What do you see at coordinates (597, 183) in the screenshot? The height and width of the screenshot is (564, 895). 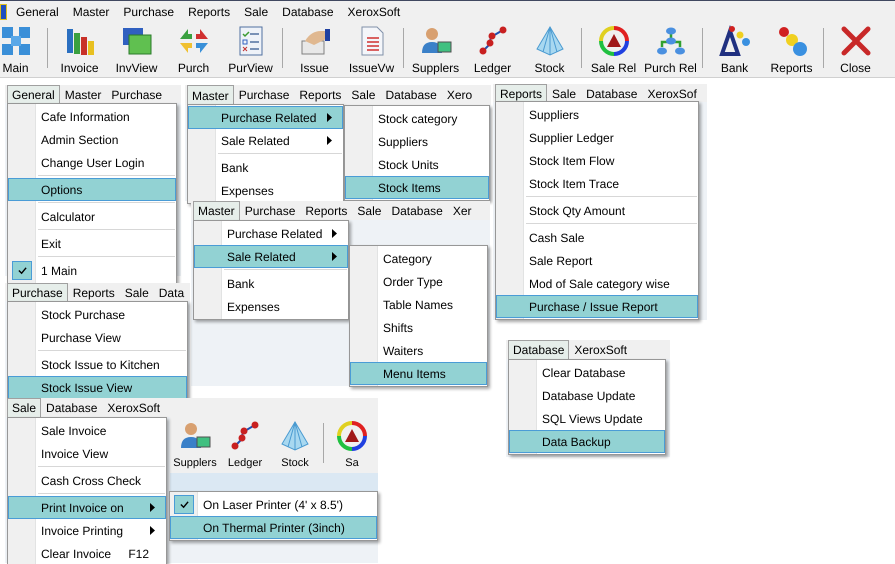 I see `menu-item: Stock Item Trace` at bounding box center [597, 183].